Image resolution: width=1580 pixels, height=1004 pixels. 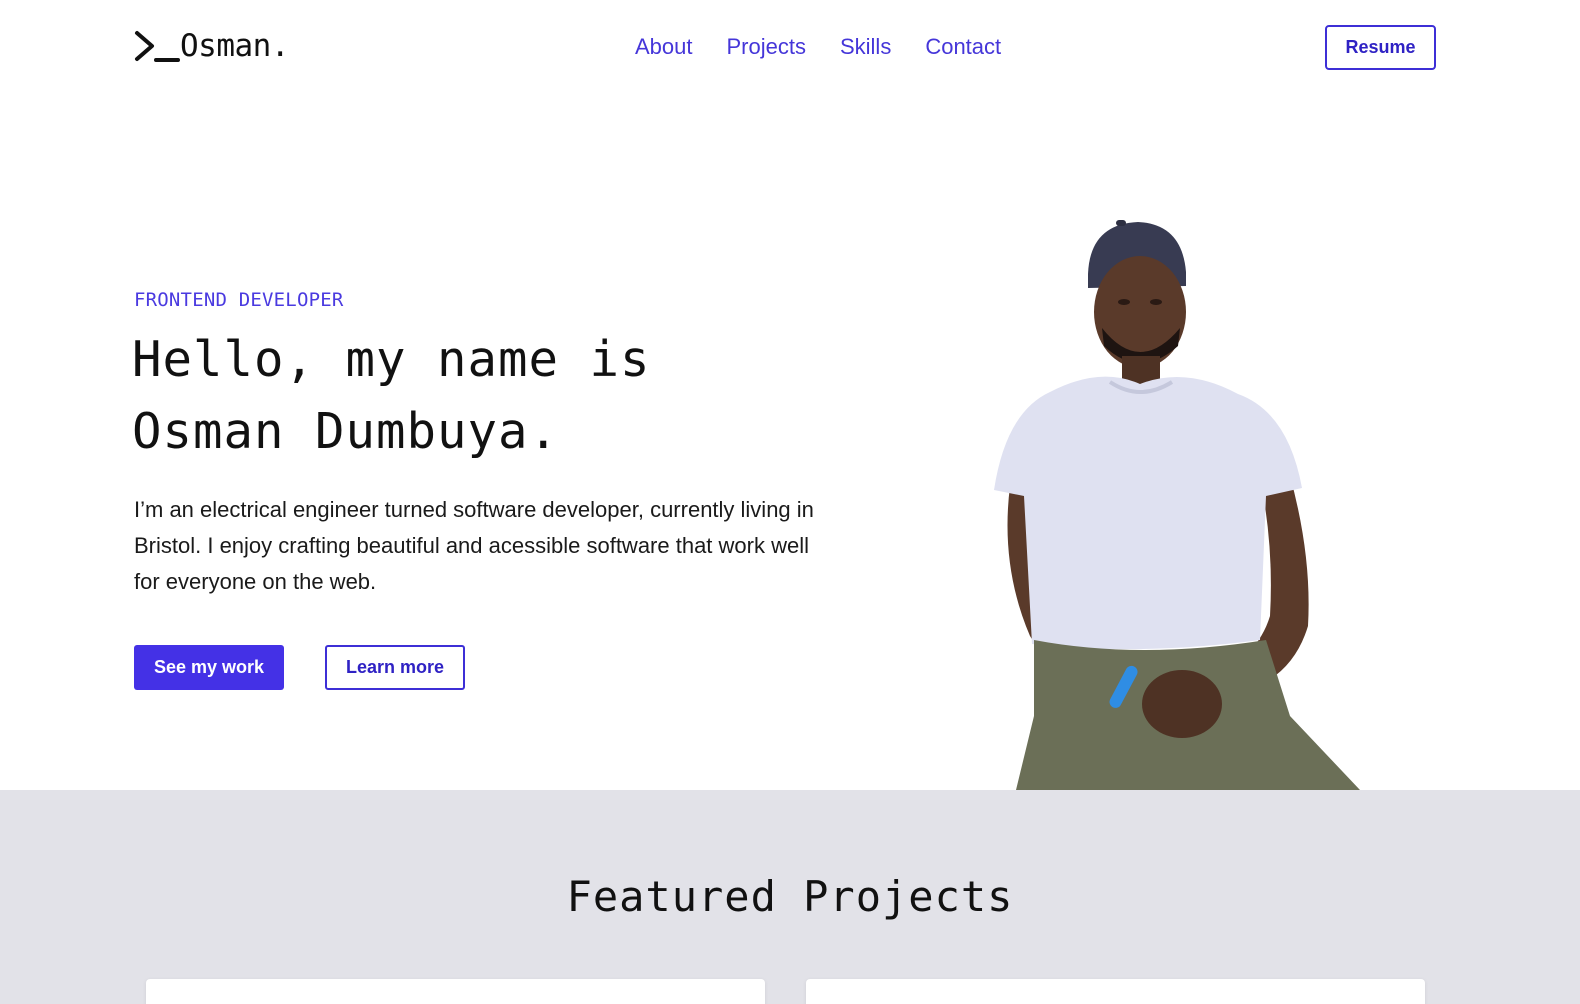 What do you see at coordinates (1177, 505) in the screenshot?
I see `portrait-photo` at bounding box center [1177, 505].